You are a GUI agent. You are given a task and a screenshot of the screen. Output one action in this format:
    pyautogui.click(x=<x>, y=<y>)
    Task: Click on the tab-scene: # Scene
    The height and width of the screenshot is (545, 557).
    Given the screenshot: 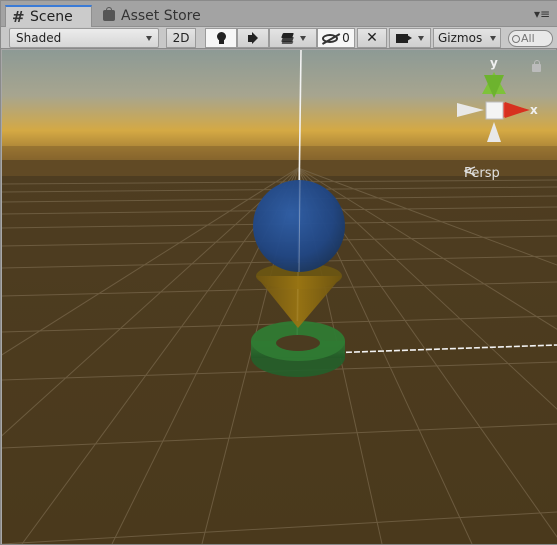 What is the action you would take?
    pyautogui.click(x=48, y=16)
    